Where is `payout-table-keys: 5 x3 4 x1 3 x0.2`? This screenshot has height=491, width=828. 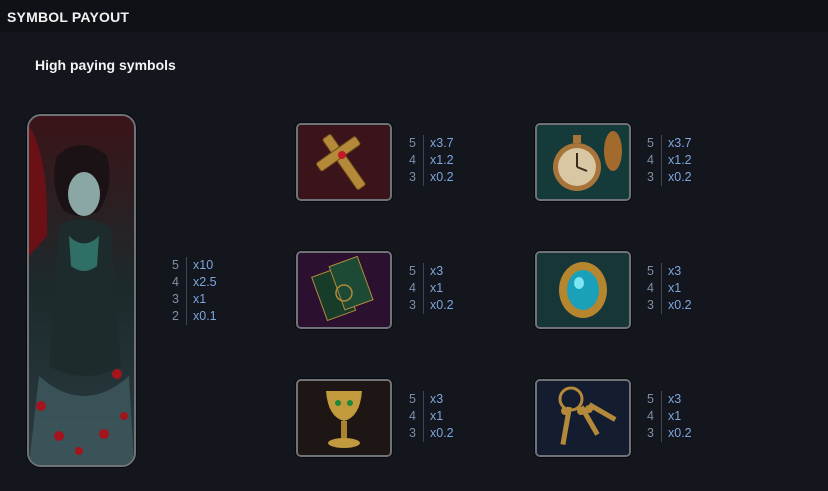
payout-table-keys: 5 x3 4 x1 3 x0.2 is located at coordinates (669, 416).